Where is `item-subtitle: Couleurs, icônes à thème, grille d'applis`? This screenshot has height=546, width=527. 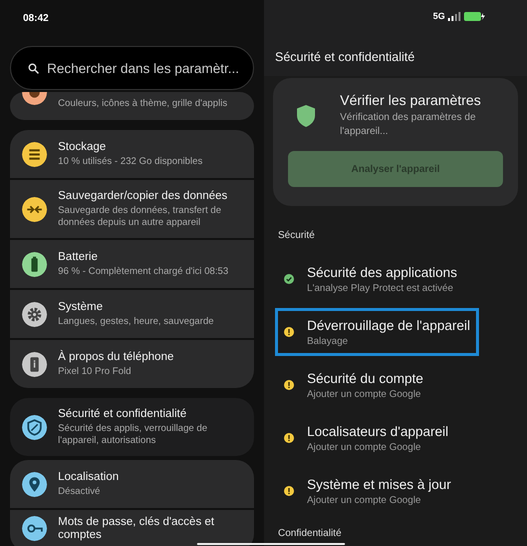 item-subtitle: Couleurs, icônes à thème, grille d'applis is located at coordinates (143, 104).